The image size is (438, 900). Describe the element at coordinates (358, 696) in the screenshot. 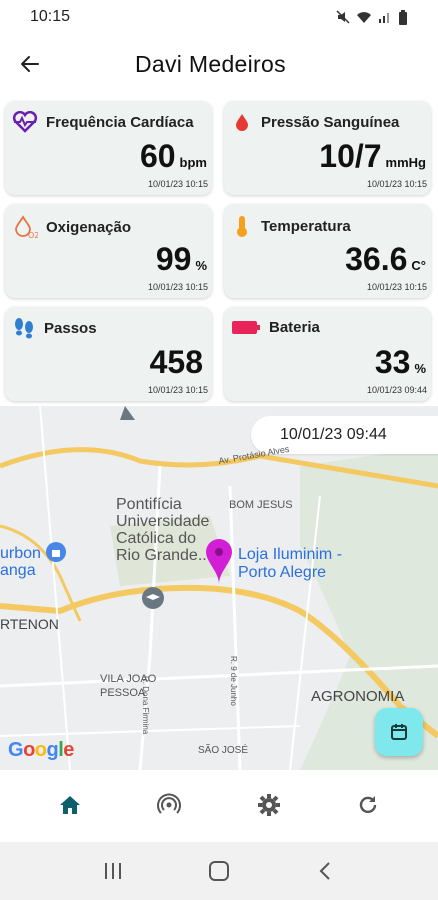

I see `map-label-agronomia: AGRONOMIA` at that location.